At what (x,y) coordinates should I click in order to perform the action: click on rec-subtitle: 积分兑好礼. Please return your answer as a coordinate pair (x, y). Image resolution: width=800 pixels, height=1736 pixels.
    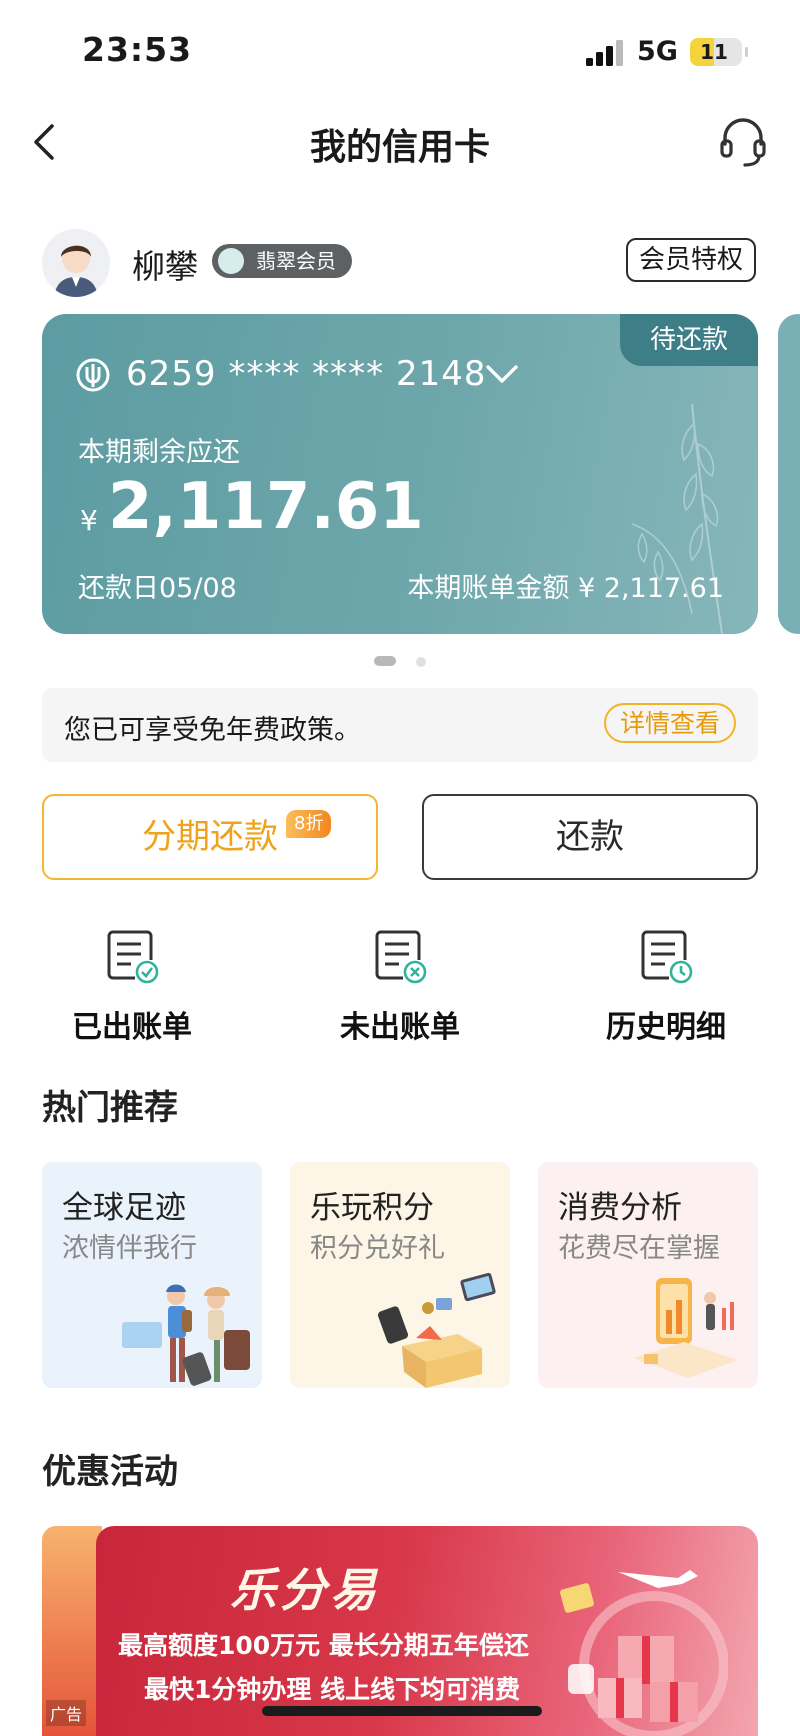
    Looking at the image, I should click on (377, 1248).